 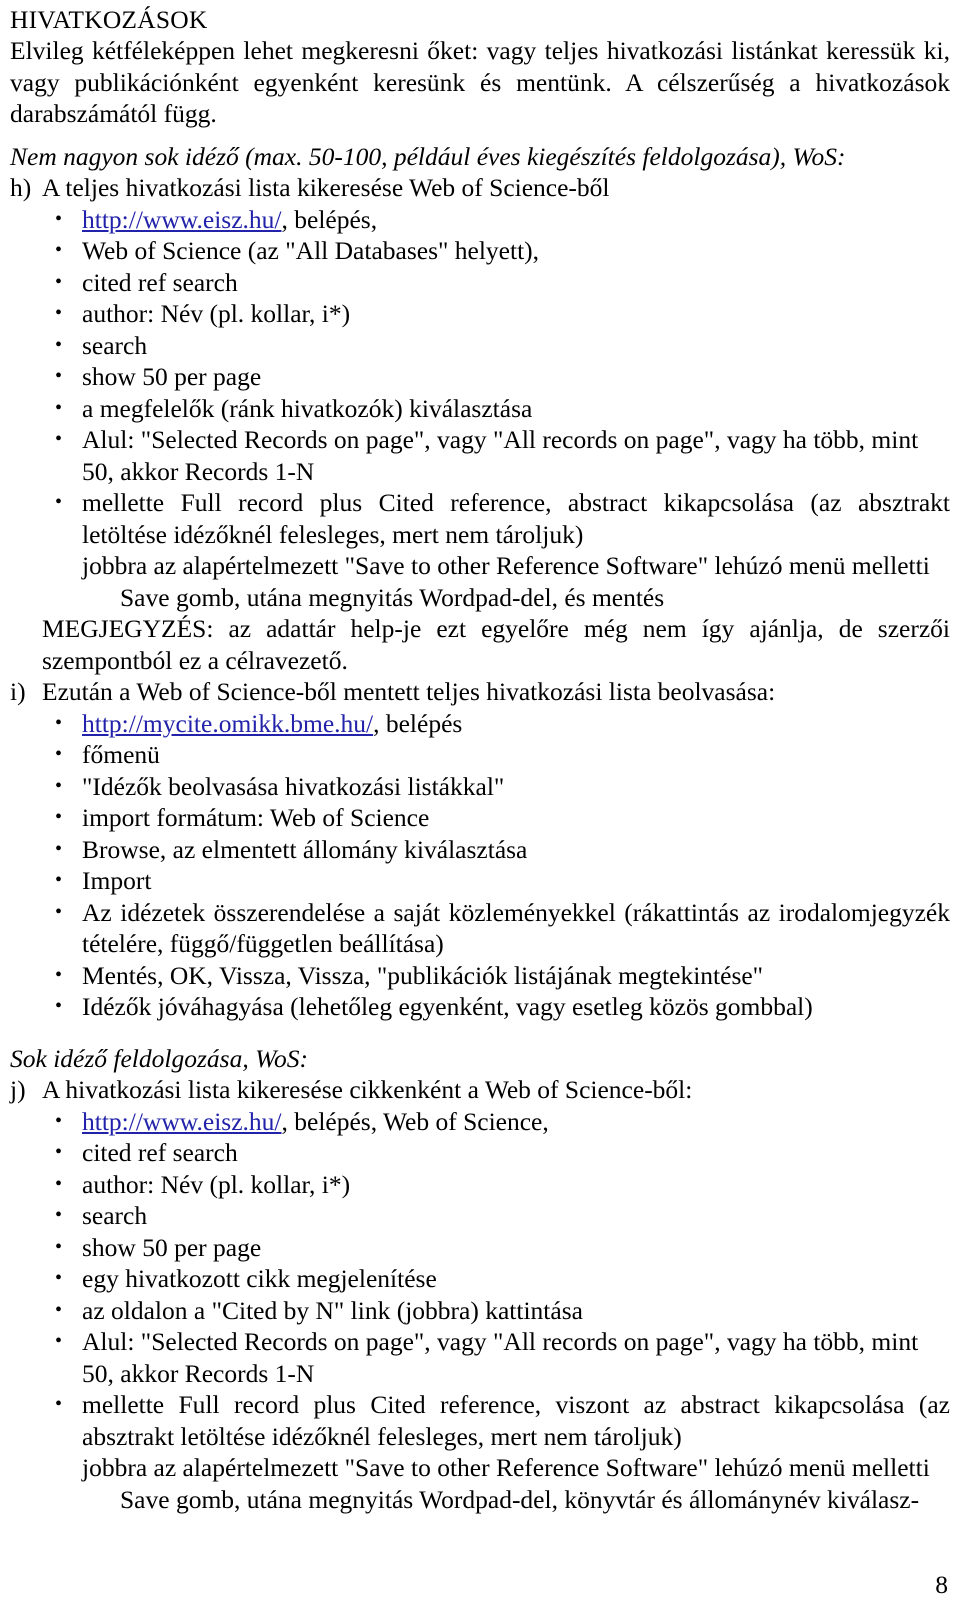 I want to click on list-item-label: egy hivatkozott cikk megjelenítése, so click(x=259, y=1278).